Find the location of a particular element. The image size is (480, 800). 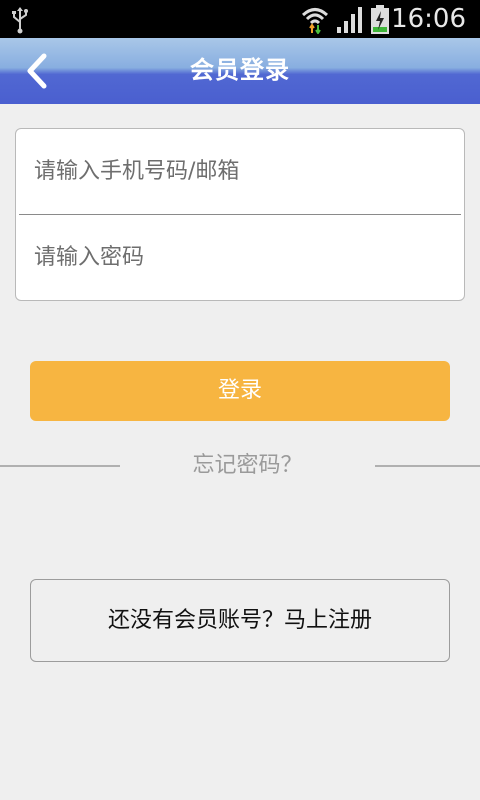

status-bar: 16:06 is located at coordinates (240, 19).